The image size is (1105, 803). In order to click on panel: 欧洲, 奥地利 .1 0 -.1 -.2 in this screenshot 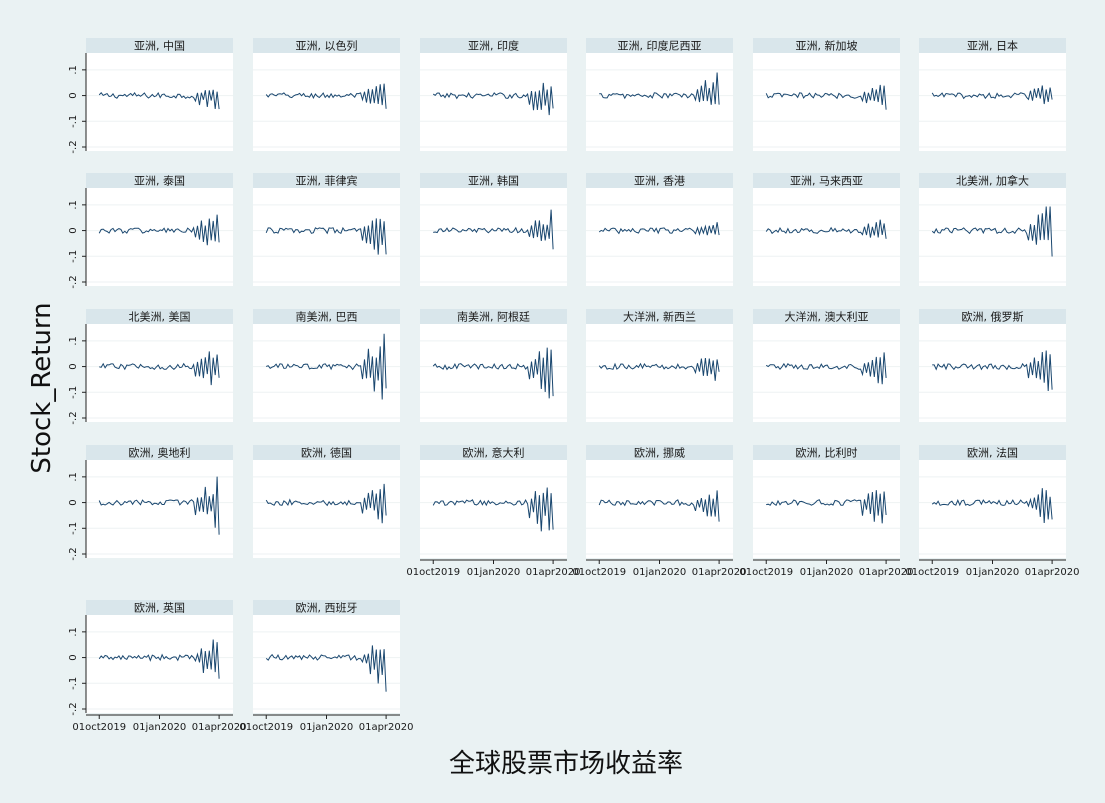, I will do `click(150, 503)`.